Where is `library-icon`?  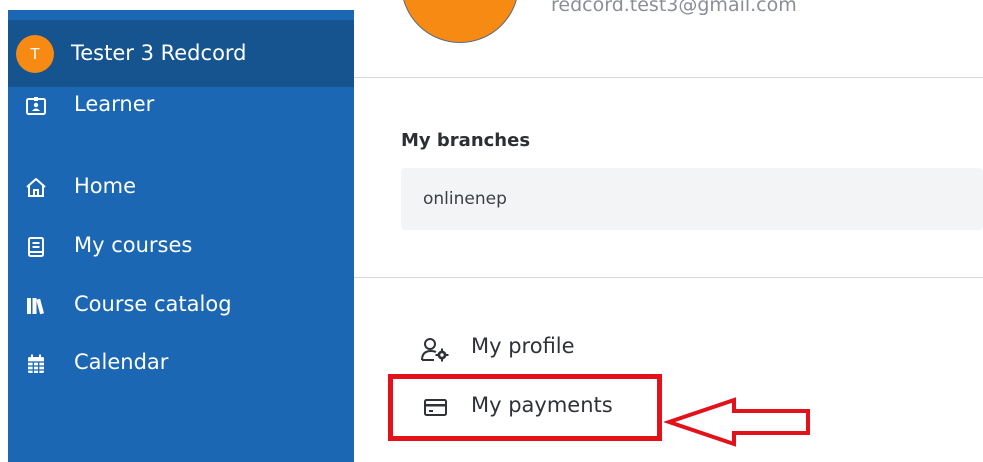
library-icon is located at coordinates (36, 306).